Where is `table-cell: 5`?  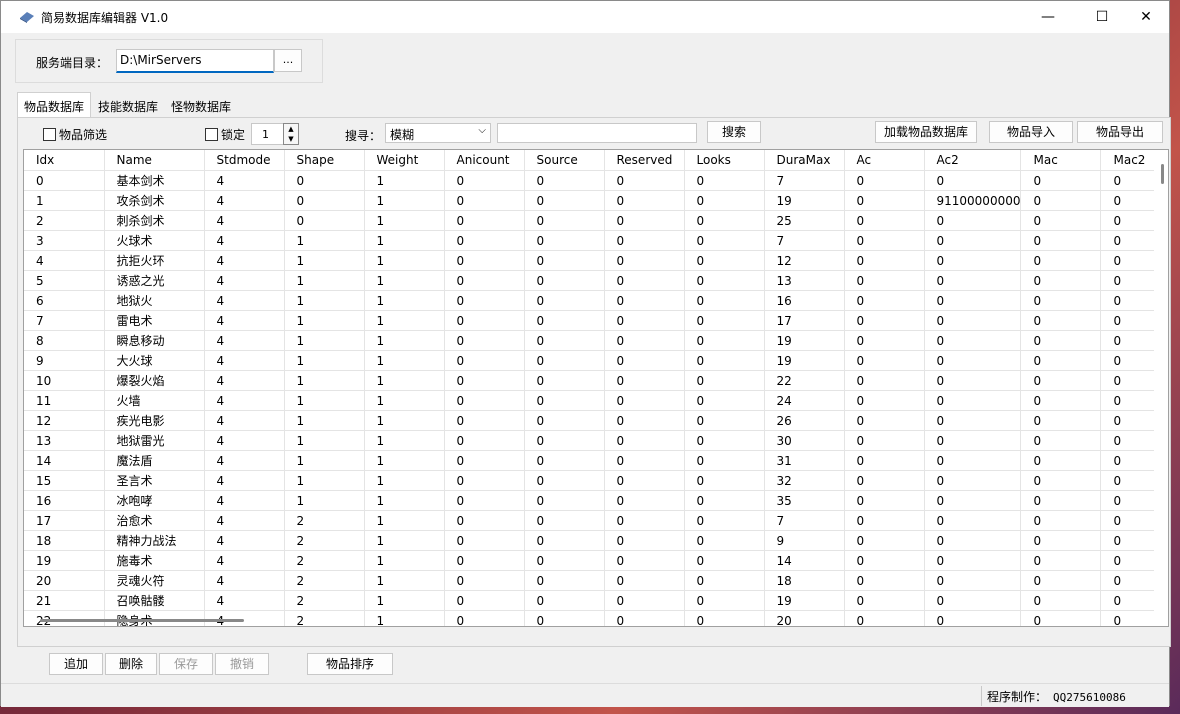 table-cell: 5 is located at coordinates (64, 280).